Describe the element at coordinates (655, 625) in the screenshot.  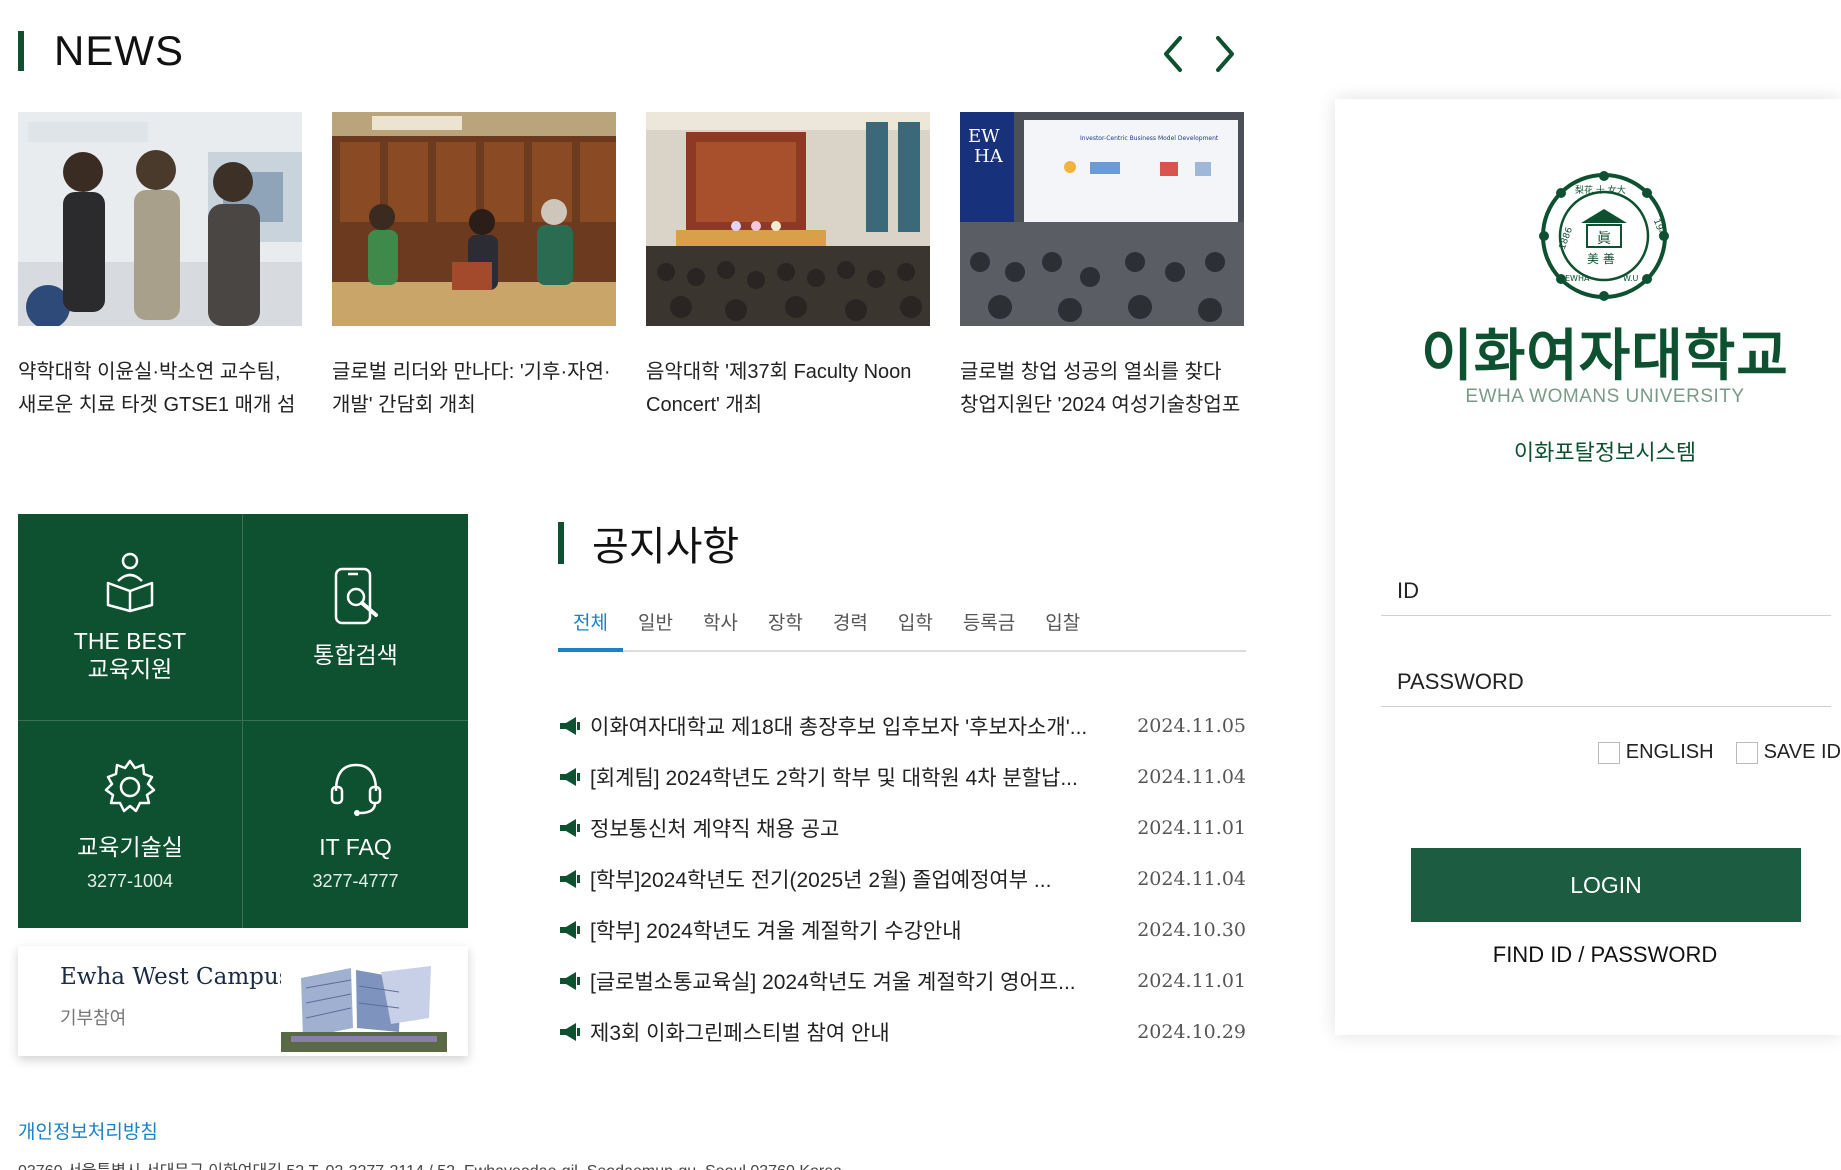
I see `tab-general: 일반` at that location.